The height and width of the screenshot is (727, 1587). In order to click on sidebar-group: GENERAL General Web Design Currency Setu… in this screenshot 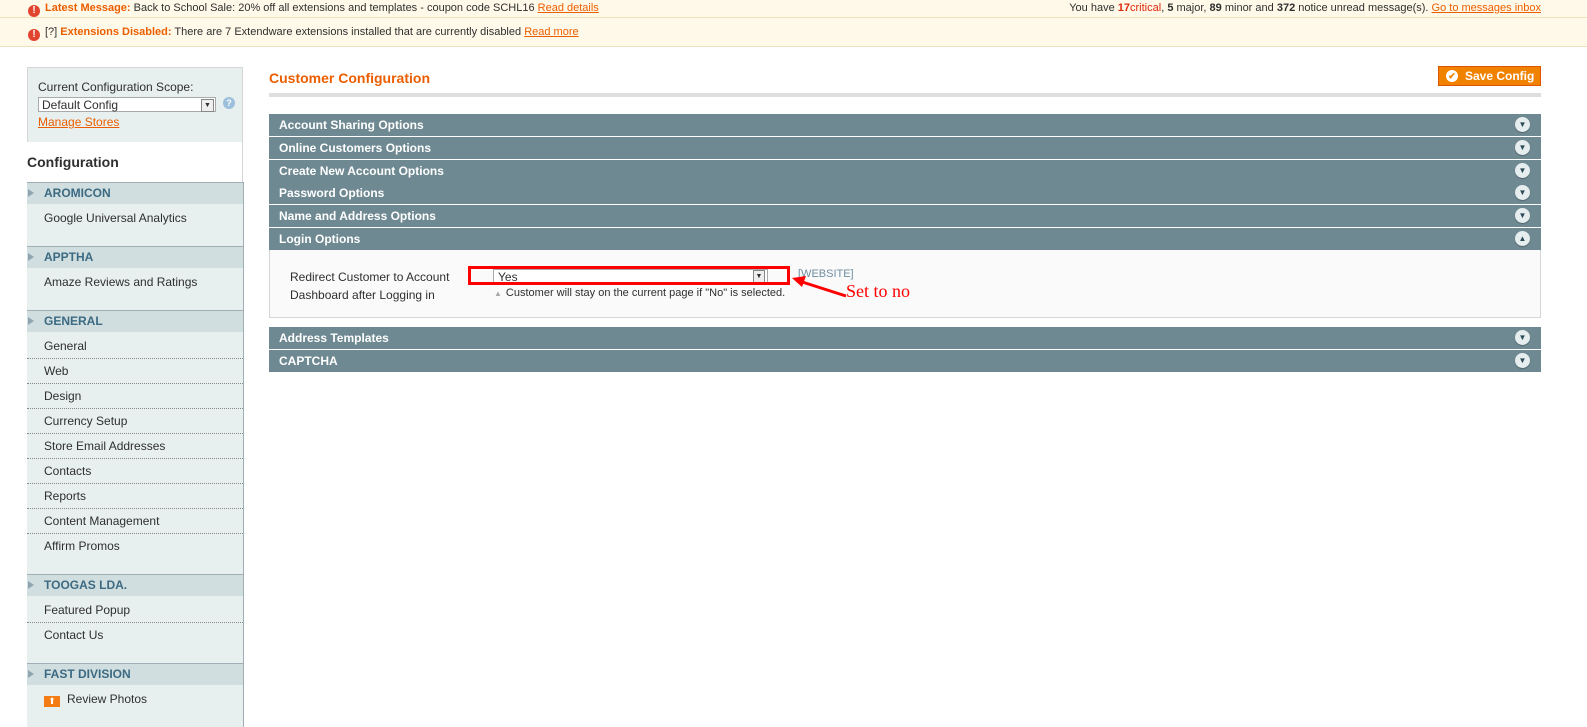, I will do `click(135, 442)`.